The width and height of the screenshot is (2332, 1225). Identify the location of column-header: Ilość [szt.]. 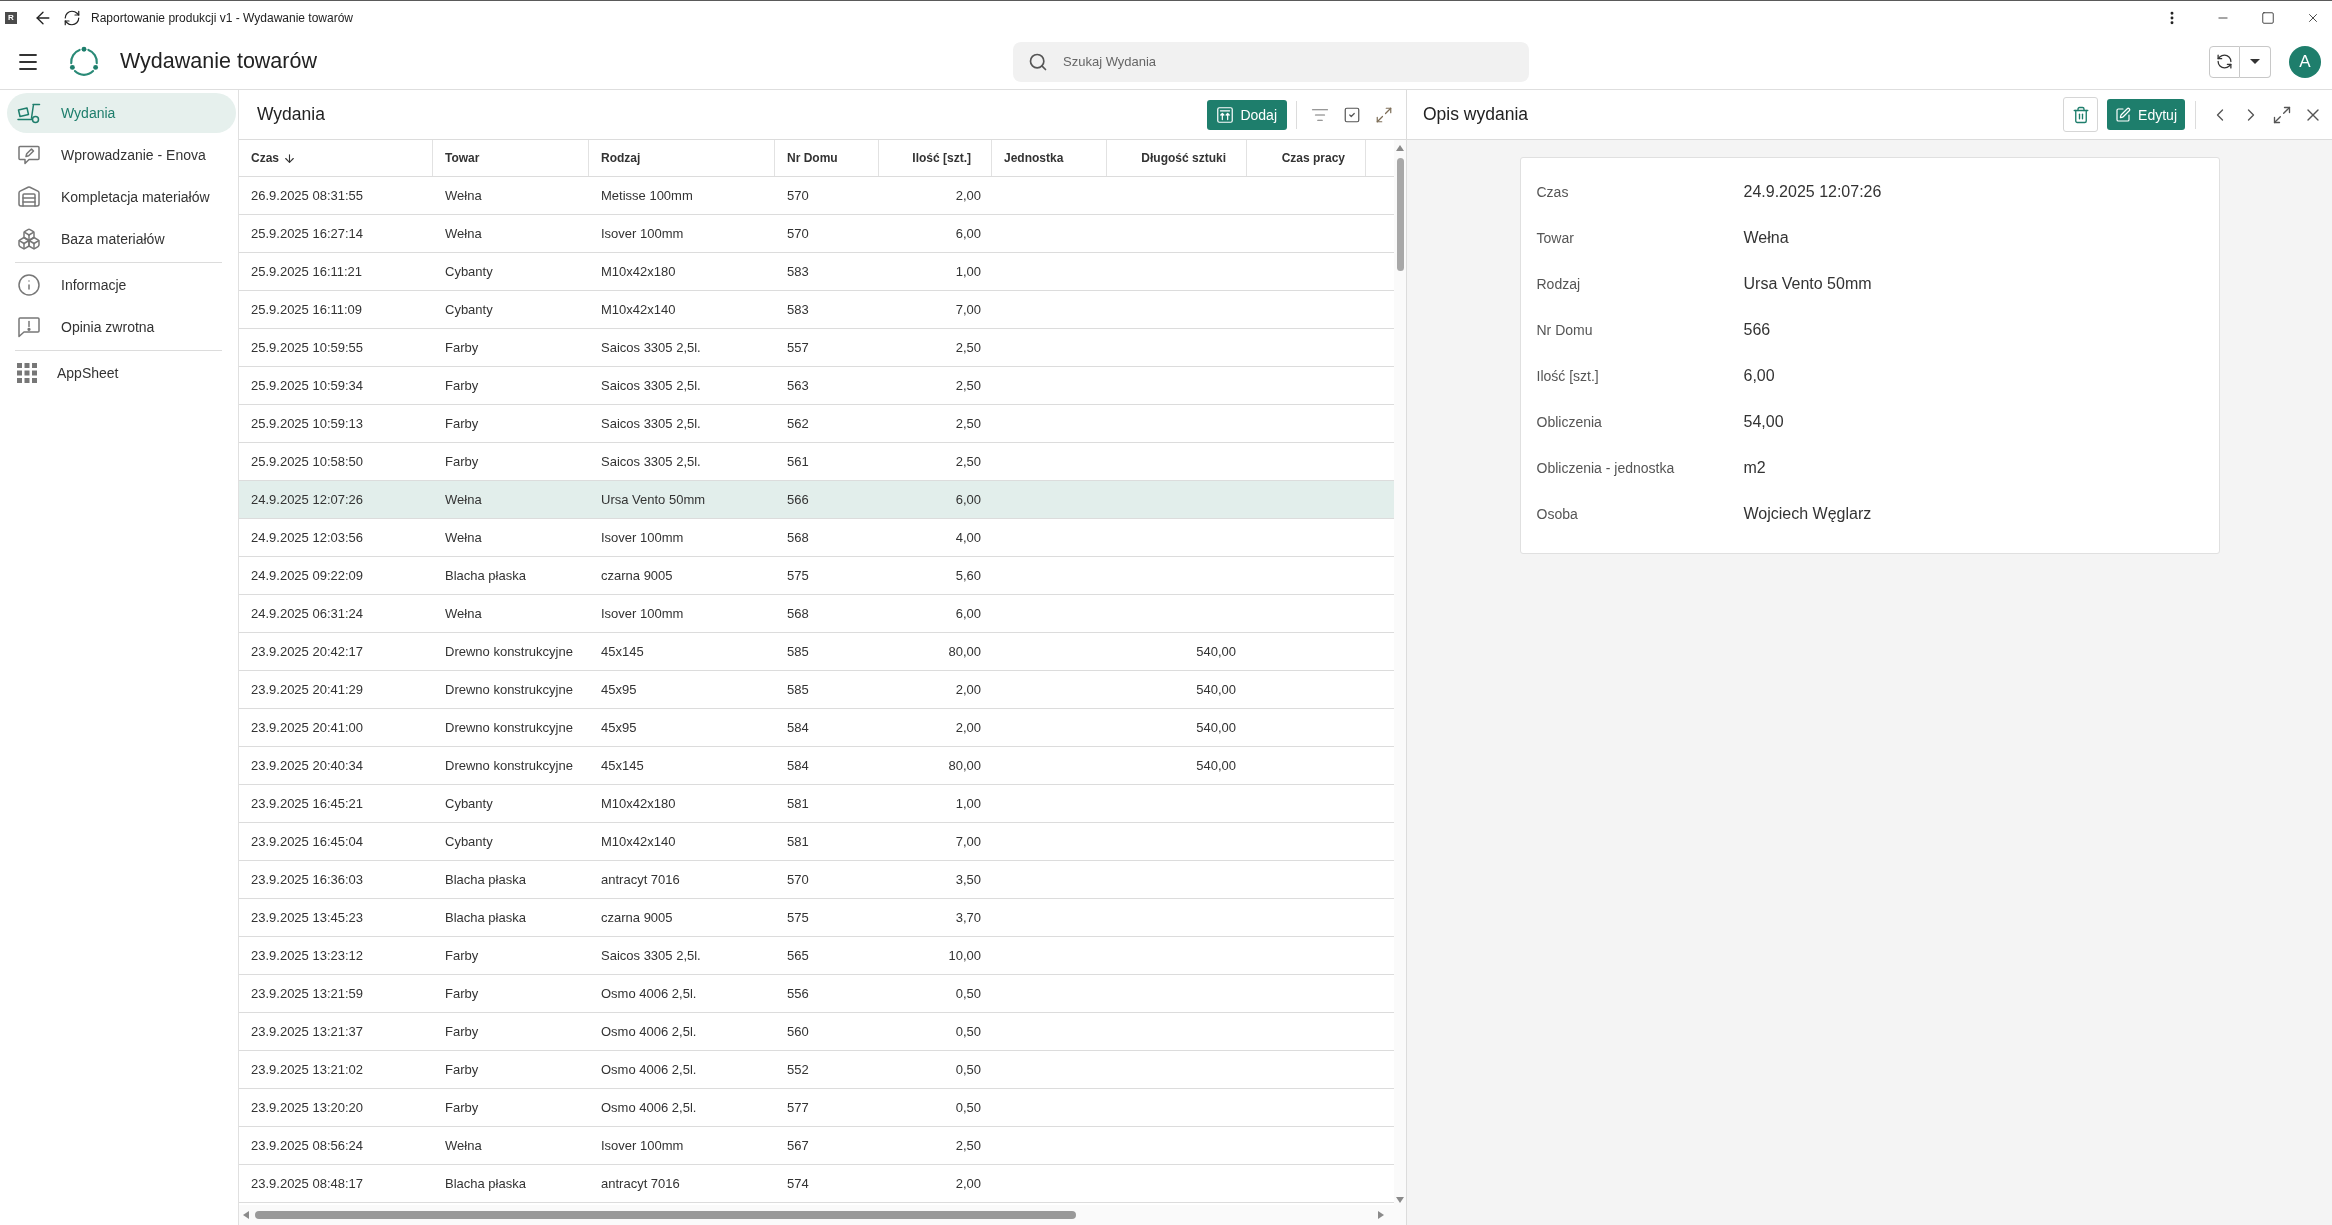
(935, 158).